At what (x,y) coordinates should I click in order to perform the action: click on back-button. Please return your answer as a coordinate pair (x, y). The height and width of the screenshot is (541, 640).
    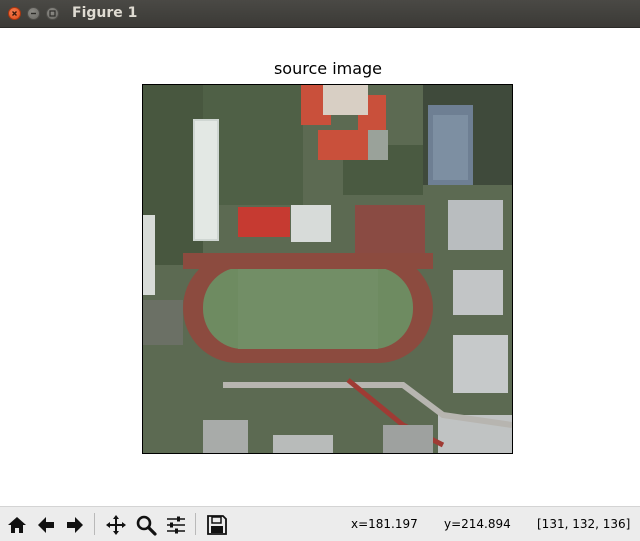
    Looking at the image, I should click on (45, 524).